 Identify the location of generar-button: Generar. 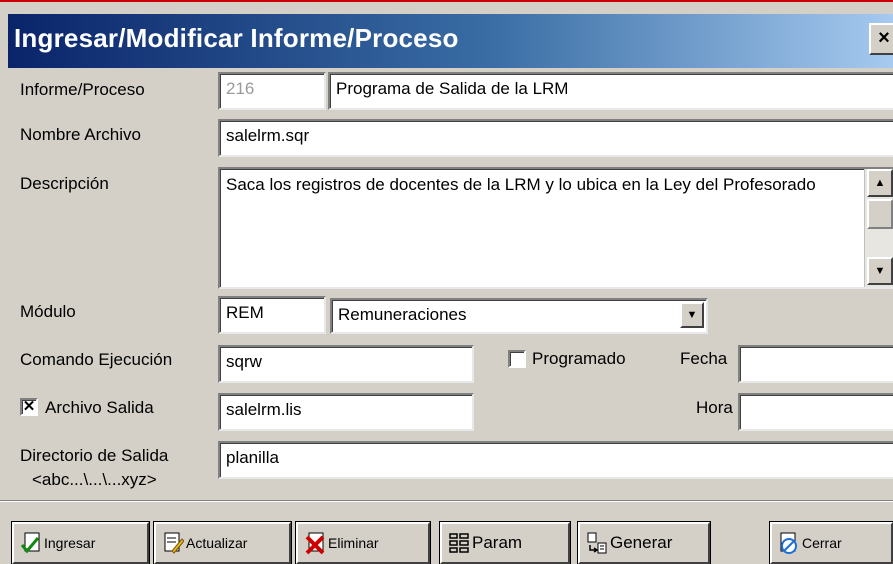
(644, 542).